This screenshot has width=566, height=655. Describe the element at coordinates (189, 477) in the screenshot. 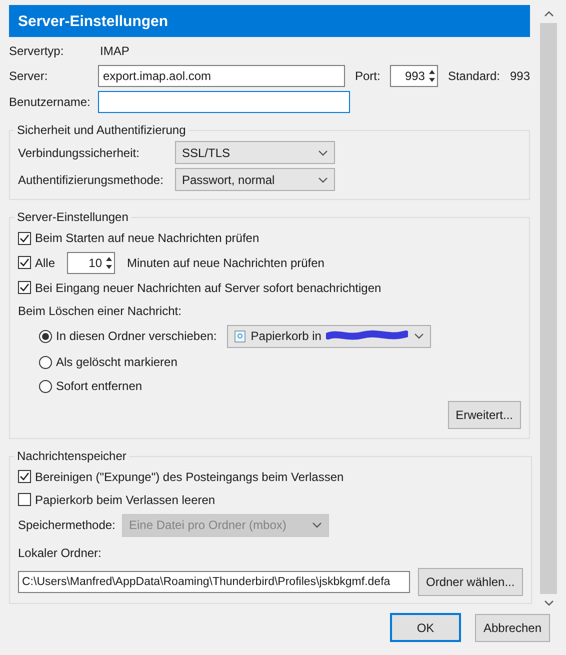

I see `checkbox-label: Bereinigen ("Expunge") des Posteingangs beim Verlassen` at that location.